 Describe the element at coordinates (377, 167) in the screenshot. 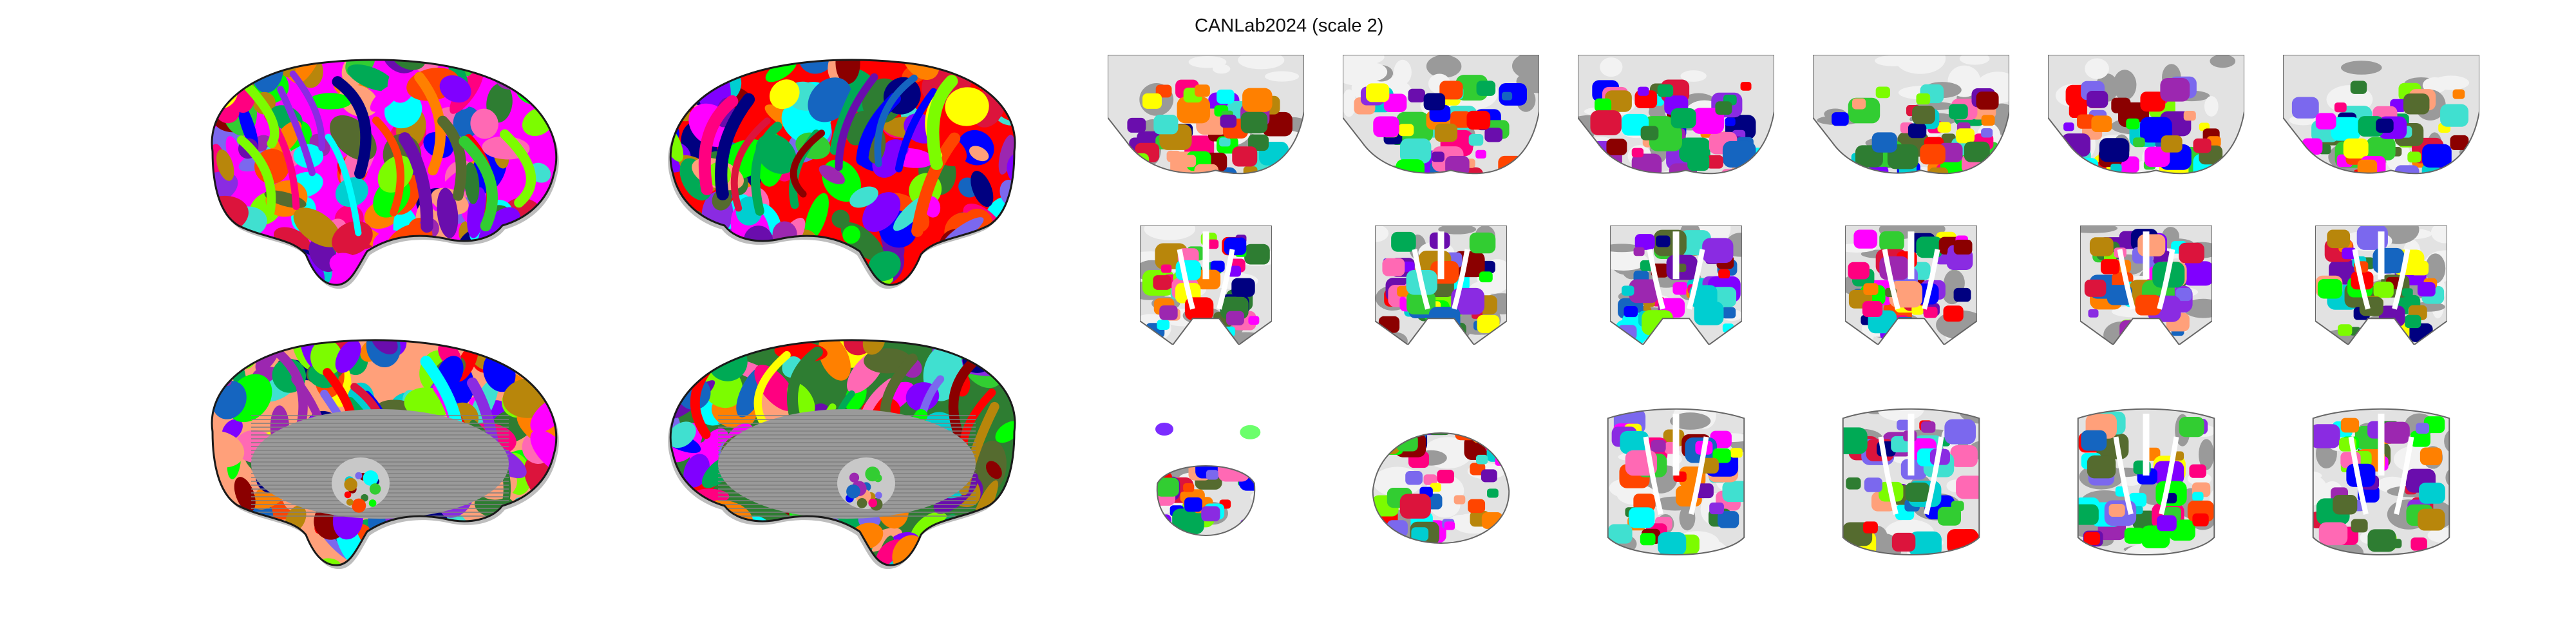

I see `brain-surface-lateral-left` at that location.